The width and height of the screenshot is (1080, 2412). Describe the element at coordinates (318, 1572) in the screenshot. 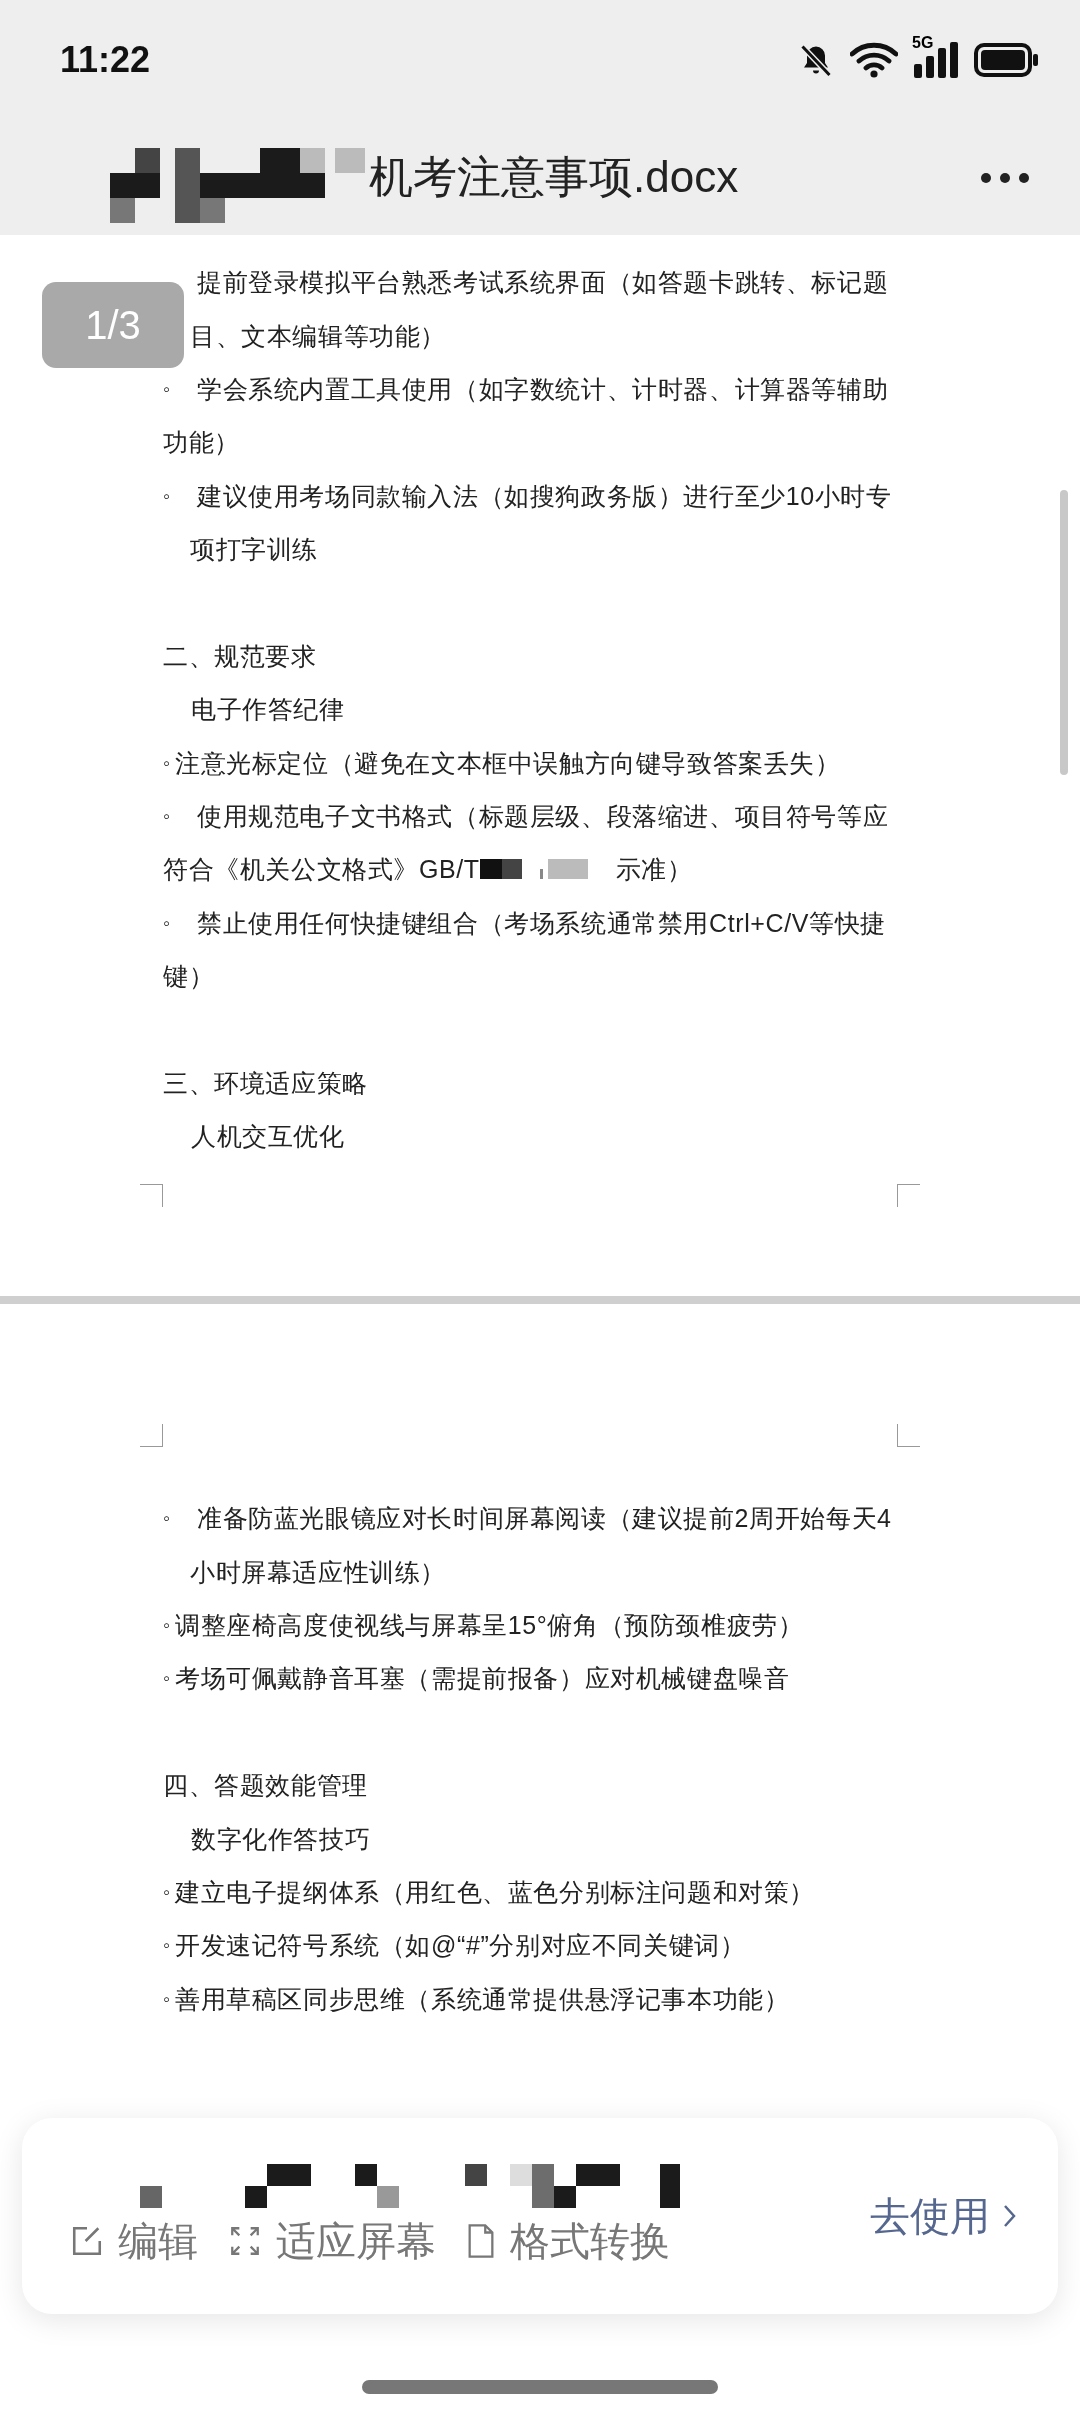

I see `paragraph-line: 小时屏幕适应性训练）` at that location.